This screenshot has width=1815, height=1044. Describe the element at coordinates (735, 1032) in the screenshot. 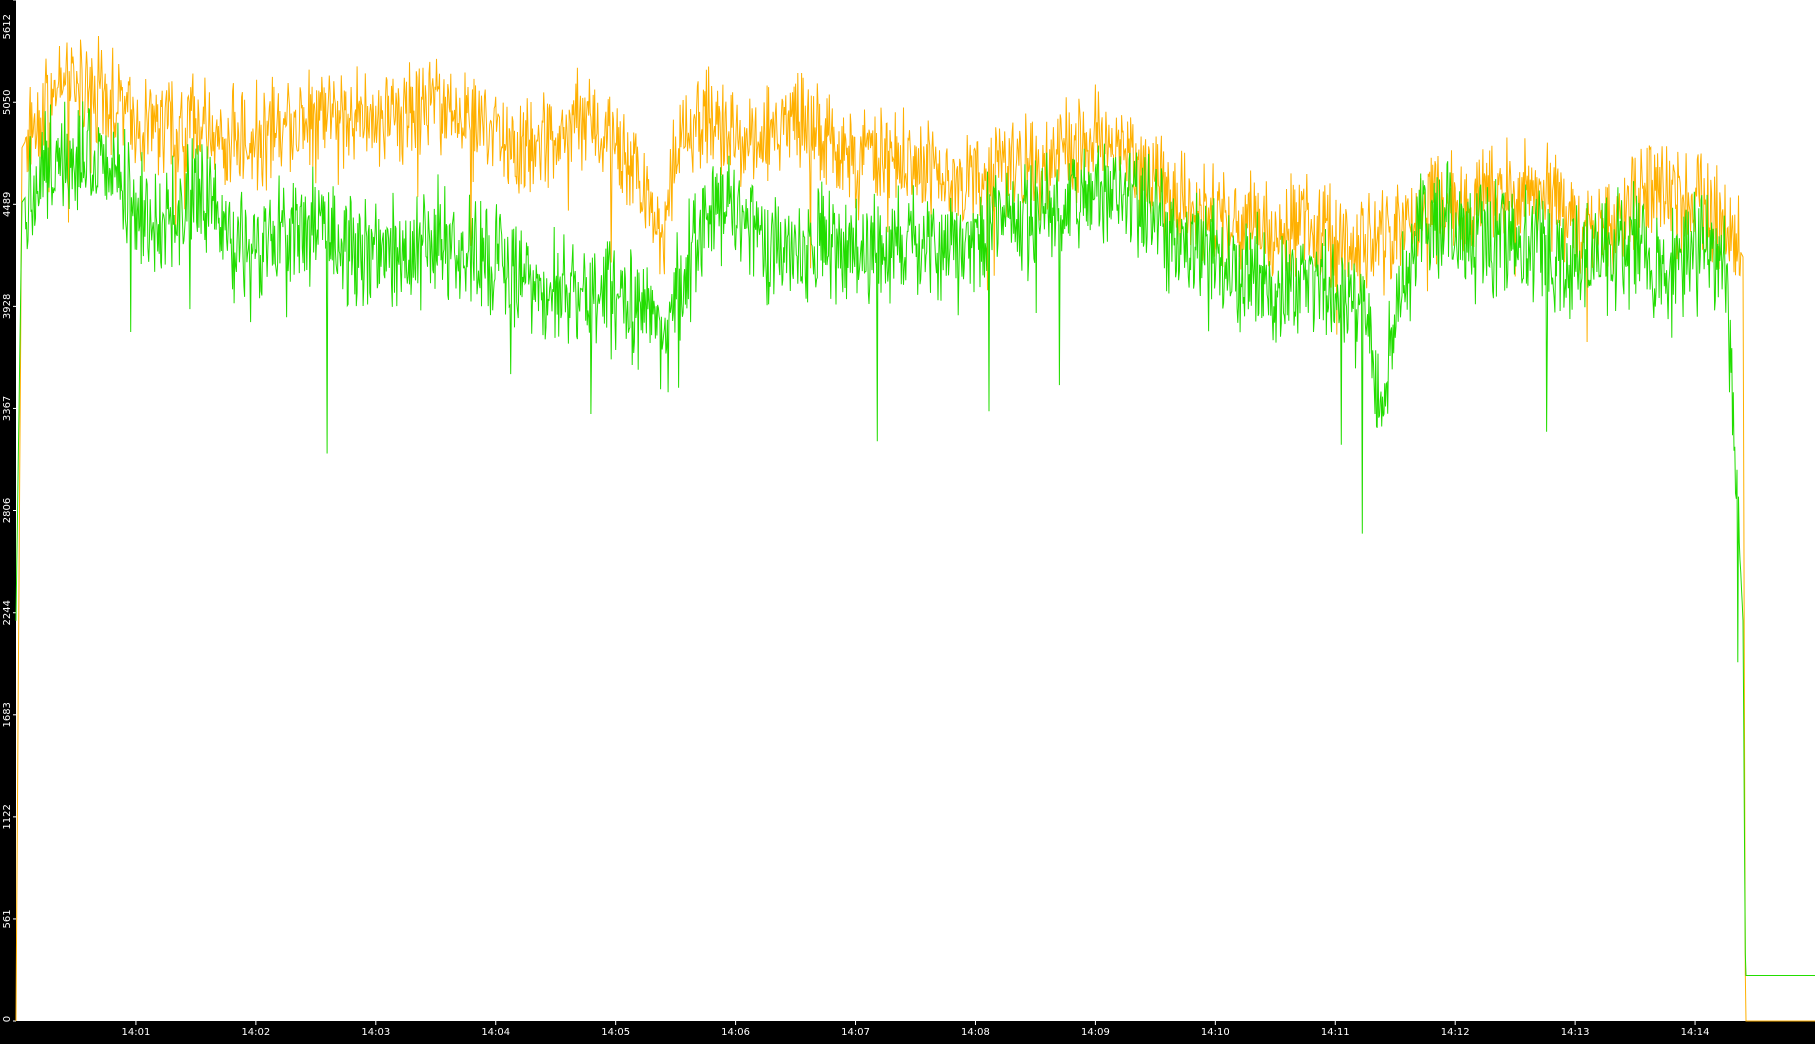

I see `x-tick-label: 14:06` at that location.